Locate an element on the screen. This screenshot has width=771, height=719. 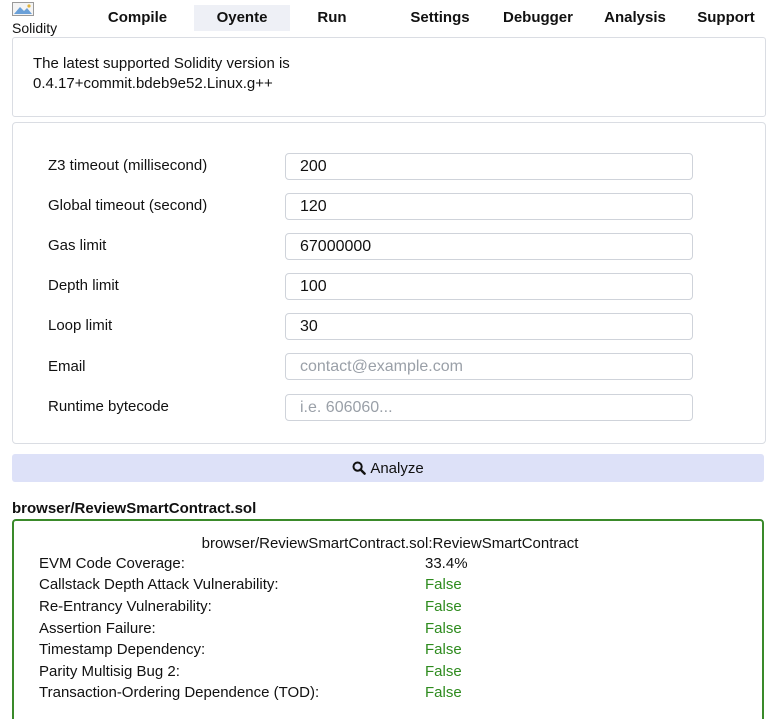
analyze-button: Analyze is located at coordinates (388, 468).